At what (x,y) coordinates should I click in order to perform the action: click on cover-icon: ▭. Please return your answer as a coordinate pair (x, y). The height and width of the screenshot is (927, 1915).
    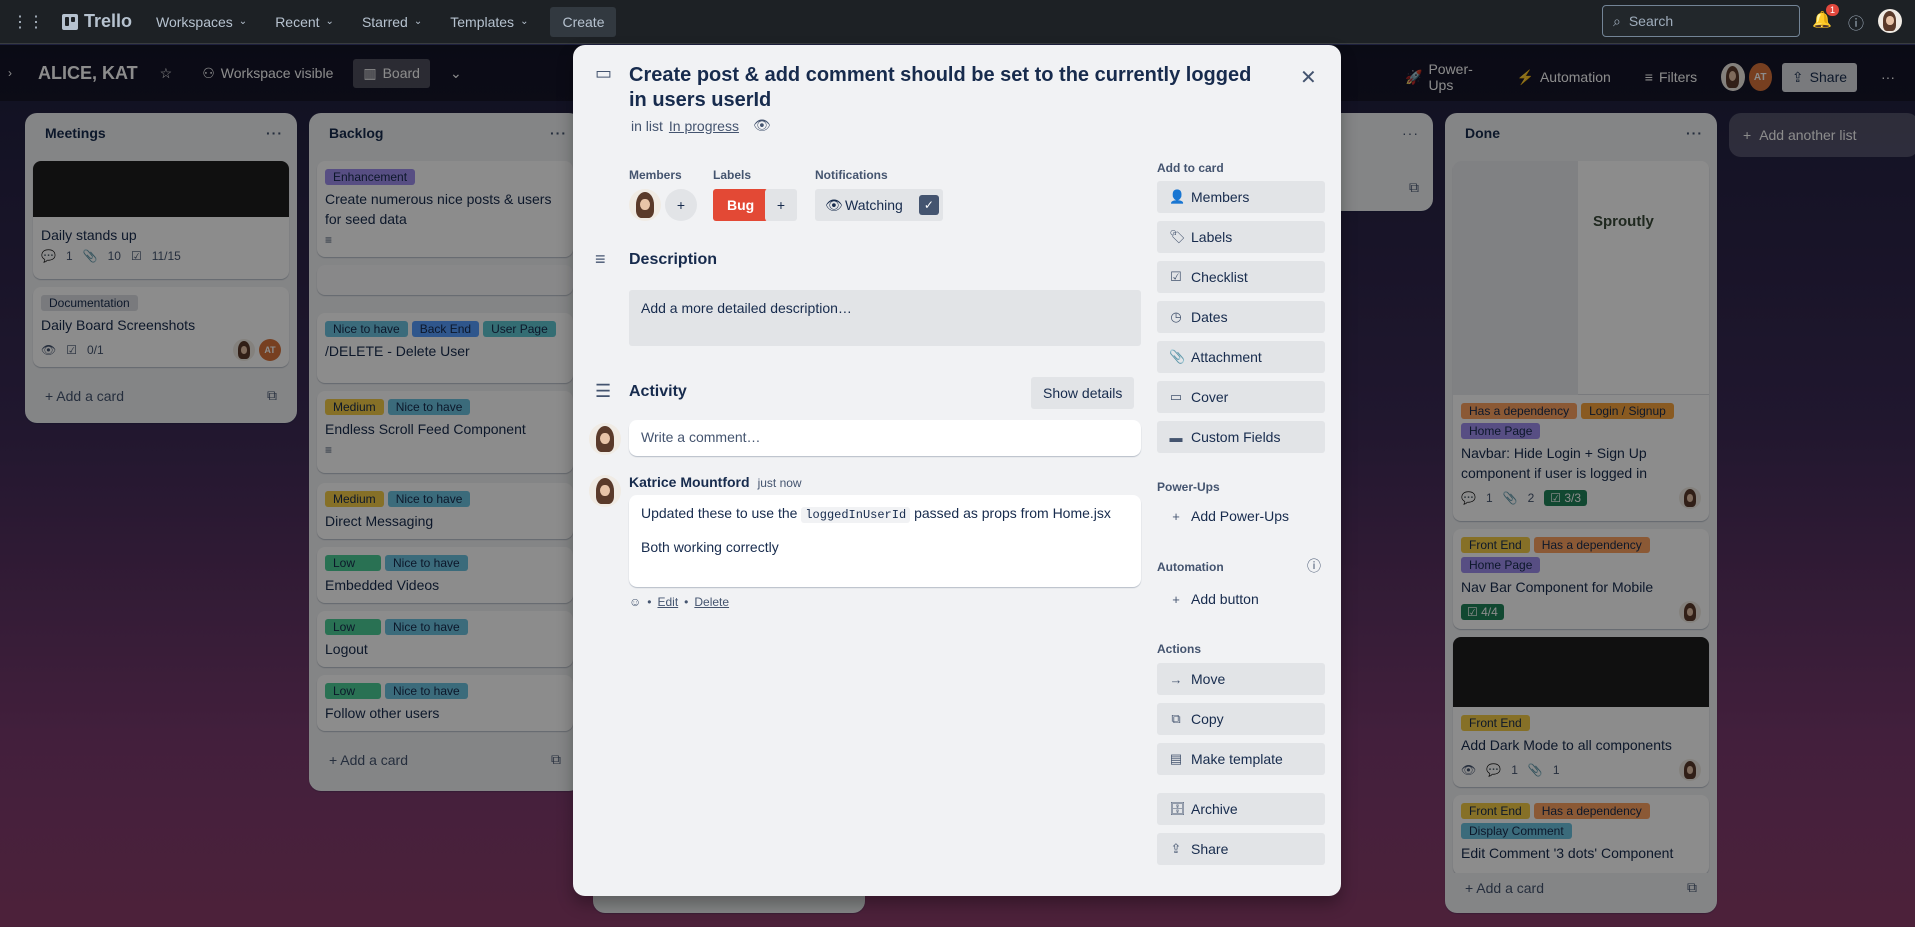
    Looking at the image, I should click on (1176, 396).